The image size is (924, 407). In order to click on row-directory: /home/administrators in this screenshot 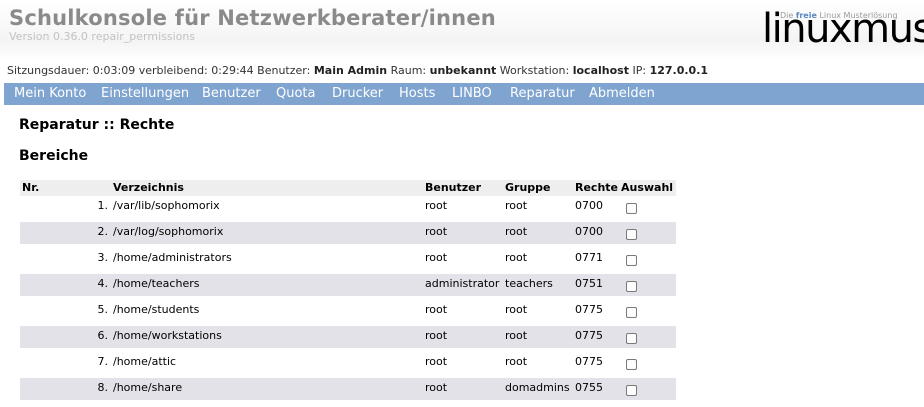, I will do `click(172, 257)`.